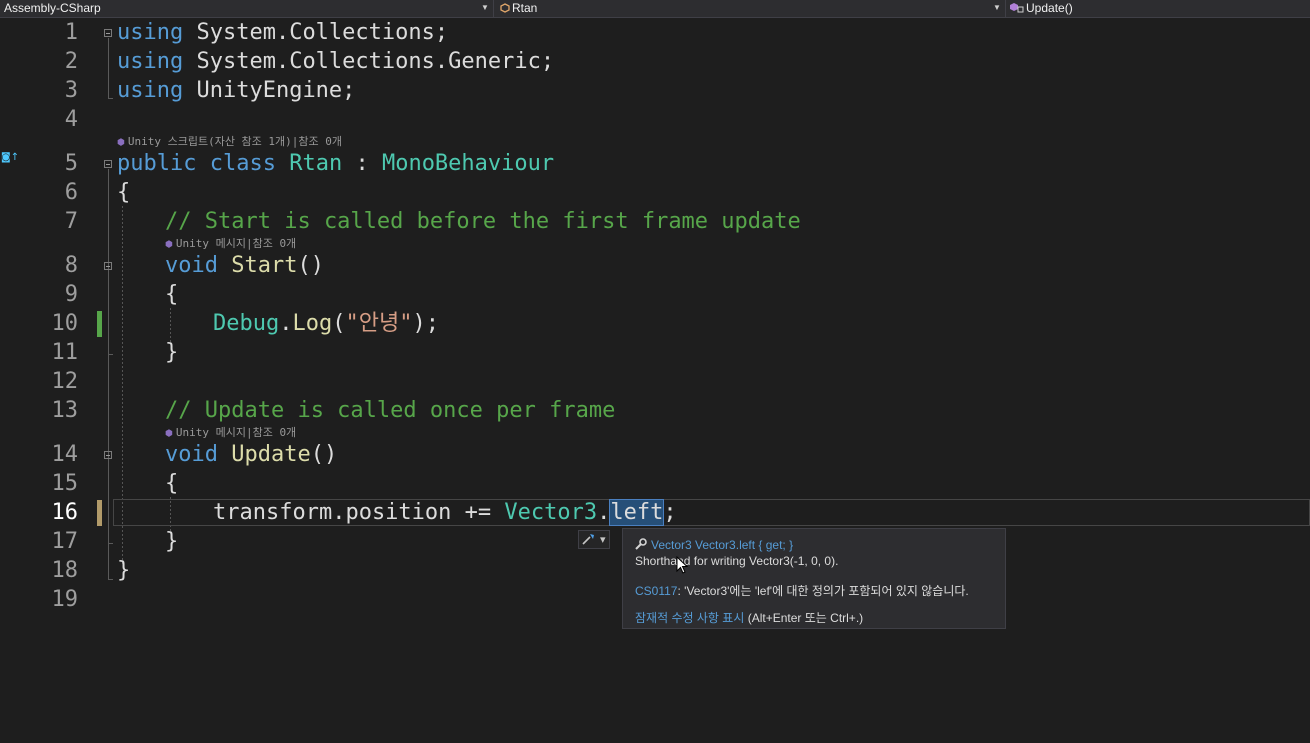  What do you see at coordinates (71, 119) in the screenshot?
I see `line-number: 4` at bounding box center [71, 119].